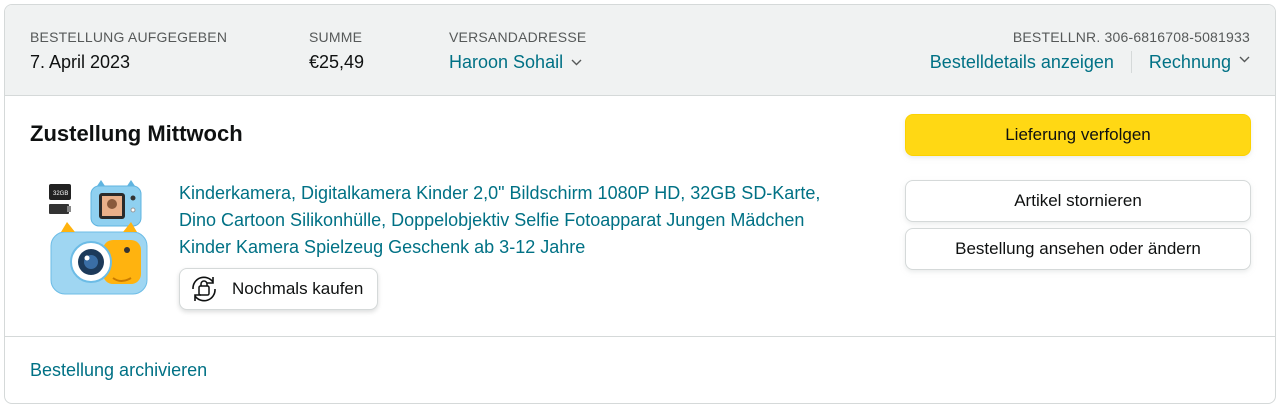 The height and width of the screenshot is (406, 1280). Describe the element at coordinates (1131, 62) in the screenshot. I see `link-divider` at that location.